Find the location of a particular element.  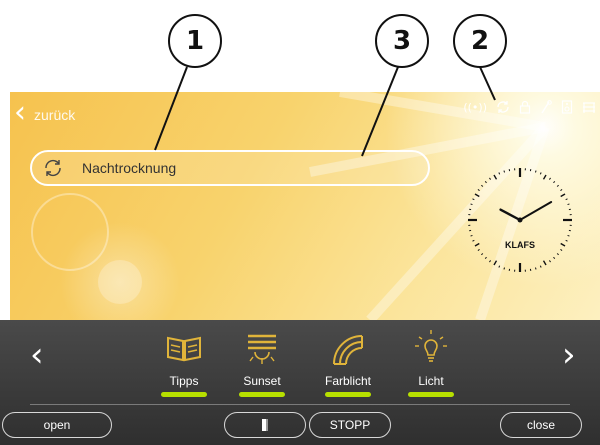

radio-signal-icon: ((•)) is located at coordinates (475, 107).